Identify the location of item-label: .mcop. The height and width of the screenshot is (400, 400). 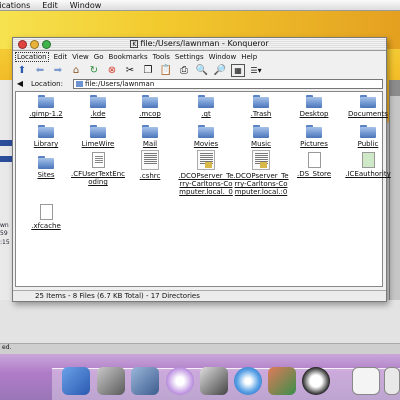
(150, 114).